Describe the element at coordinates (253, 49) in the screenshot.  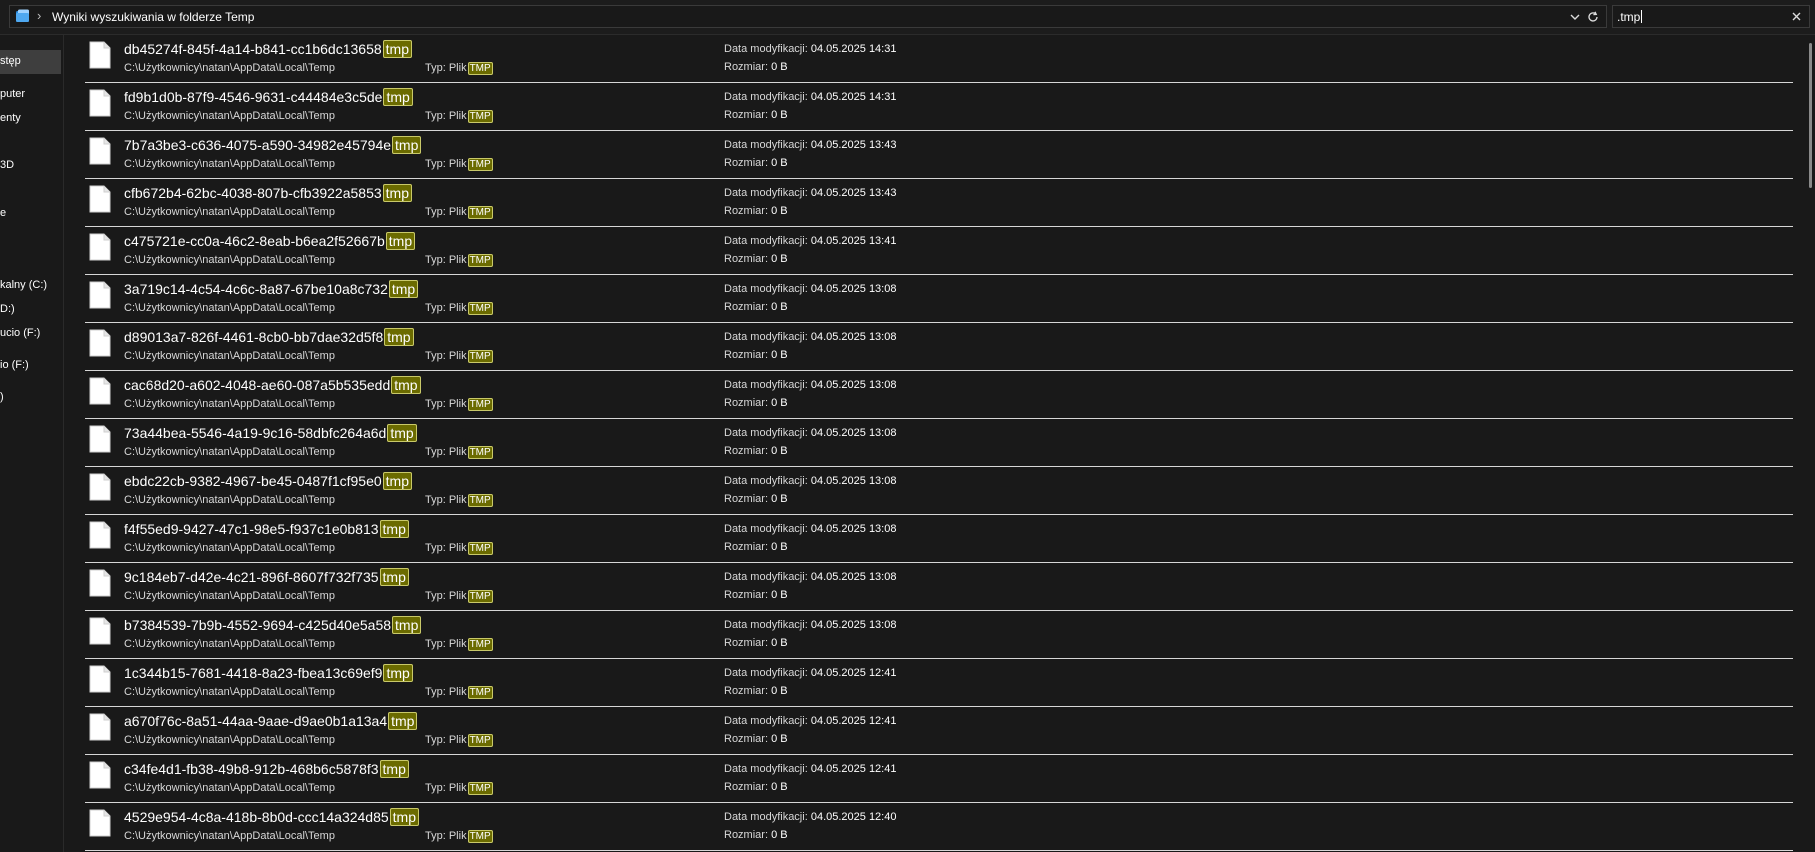
I see `file-name-base: db45274f-845f-4a14-b841-cc1b6dc13658` at that location.